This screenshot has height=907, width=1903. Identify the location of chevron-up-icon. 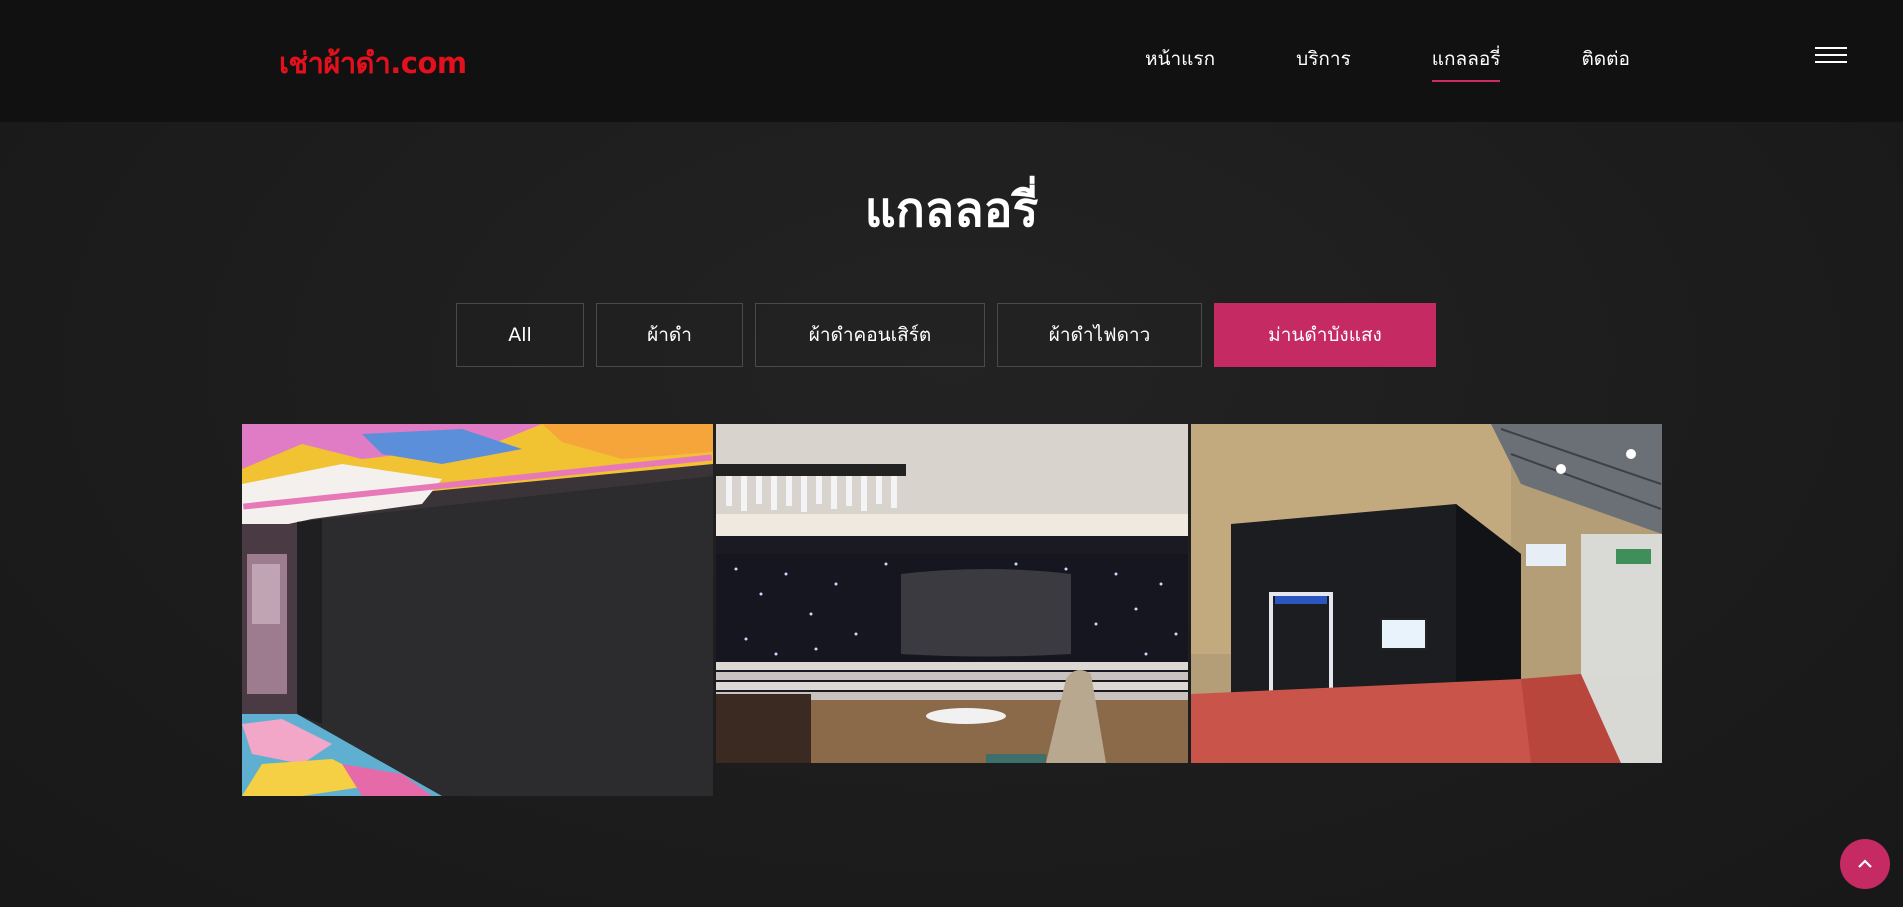
(1865, 863).